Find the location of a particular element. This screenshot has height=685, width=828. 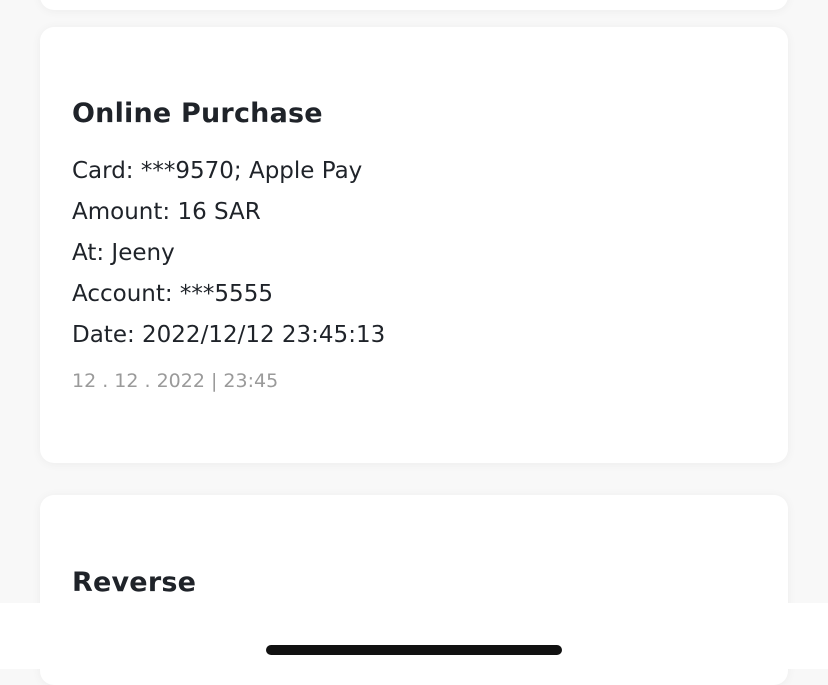

account-detail: Account: ***5555 is located at coordinates (172, 294).